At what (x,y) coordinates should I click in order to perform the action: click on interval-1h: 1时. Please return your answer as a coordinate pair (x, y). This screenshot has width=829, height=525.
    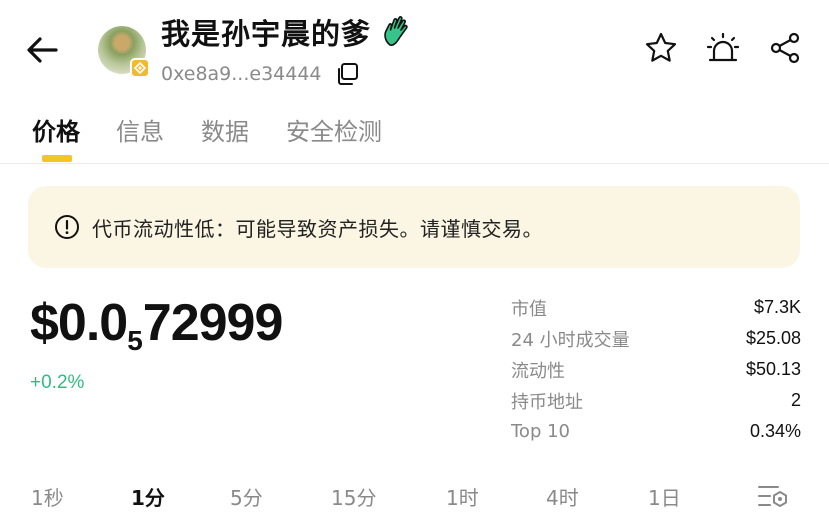
    Looking at the image, I should click on (462, 496).